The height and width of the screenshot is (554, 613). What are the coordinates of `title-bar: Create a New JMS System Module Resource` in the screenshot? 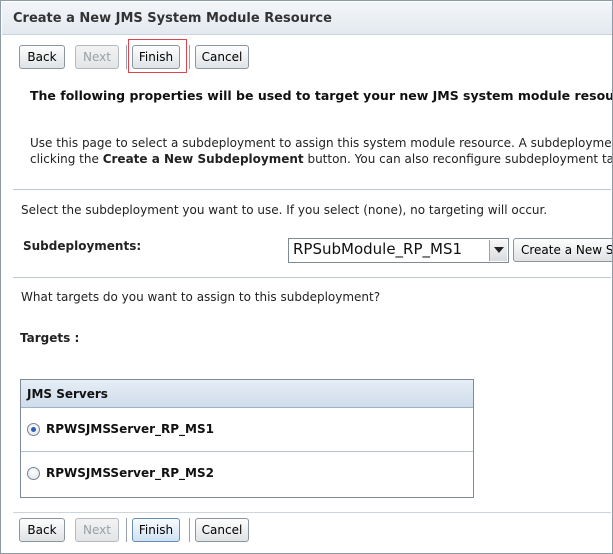 It's located at (307, 18).